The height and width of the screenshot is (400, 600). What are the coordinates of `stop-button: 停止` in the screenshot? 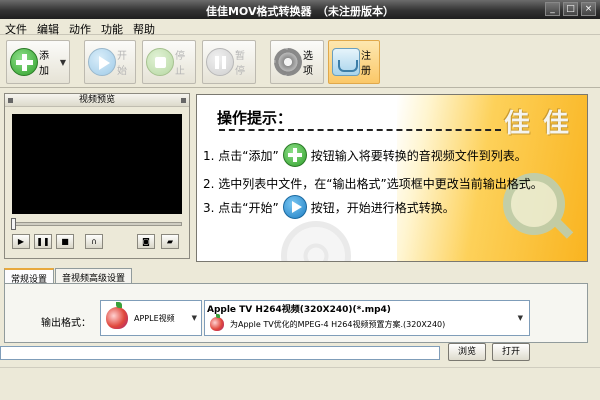 It's located at (169, 62).